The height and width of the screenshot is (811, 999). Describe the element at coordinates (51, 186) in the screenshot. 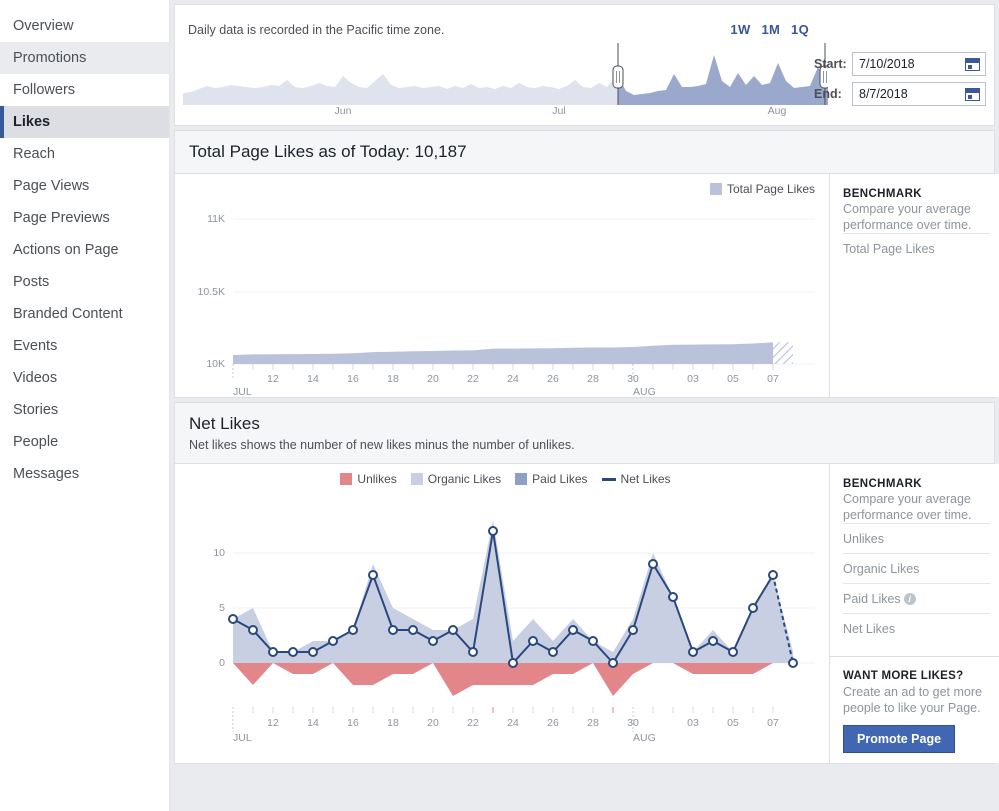

I see `sidebar-item-label: Page Views` at that location.